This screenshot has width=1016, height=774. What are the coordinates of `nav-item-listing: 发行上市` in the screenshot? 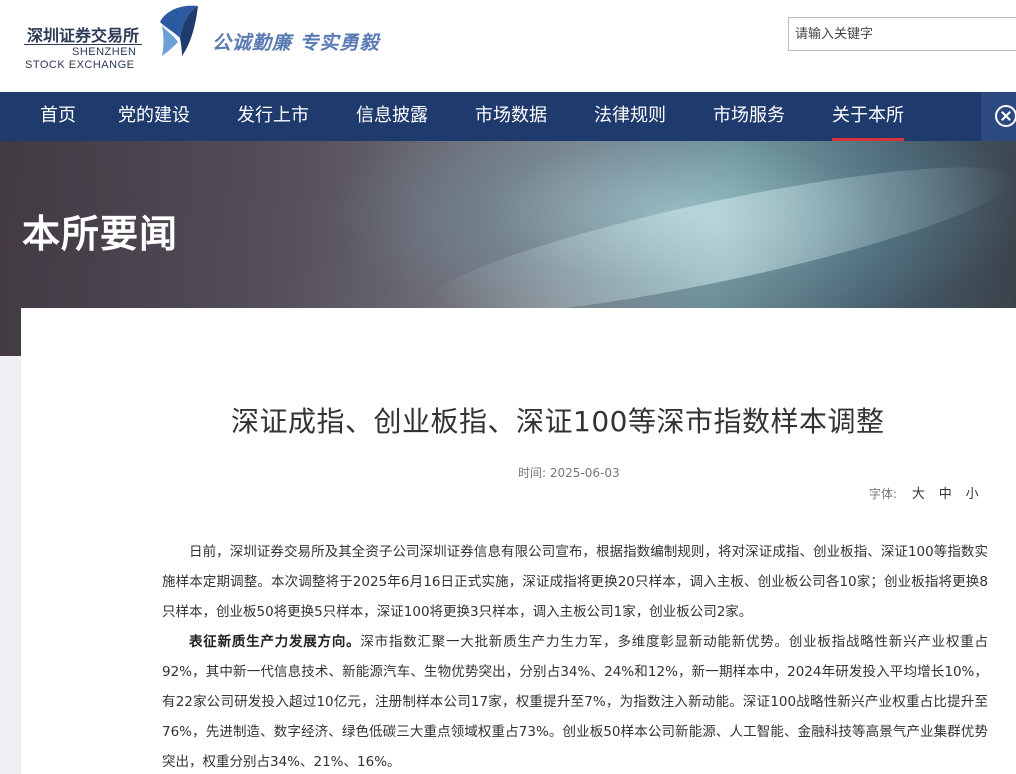 It's located at (273, 116).